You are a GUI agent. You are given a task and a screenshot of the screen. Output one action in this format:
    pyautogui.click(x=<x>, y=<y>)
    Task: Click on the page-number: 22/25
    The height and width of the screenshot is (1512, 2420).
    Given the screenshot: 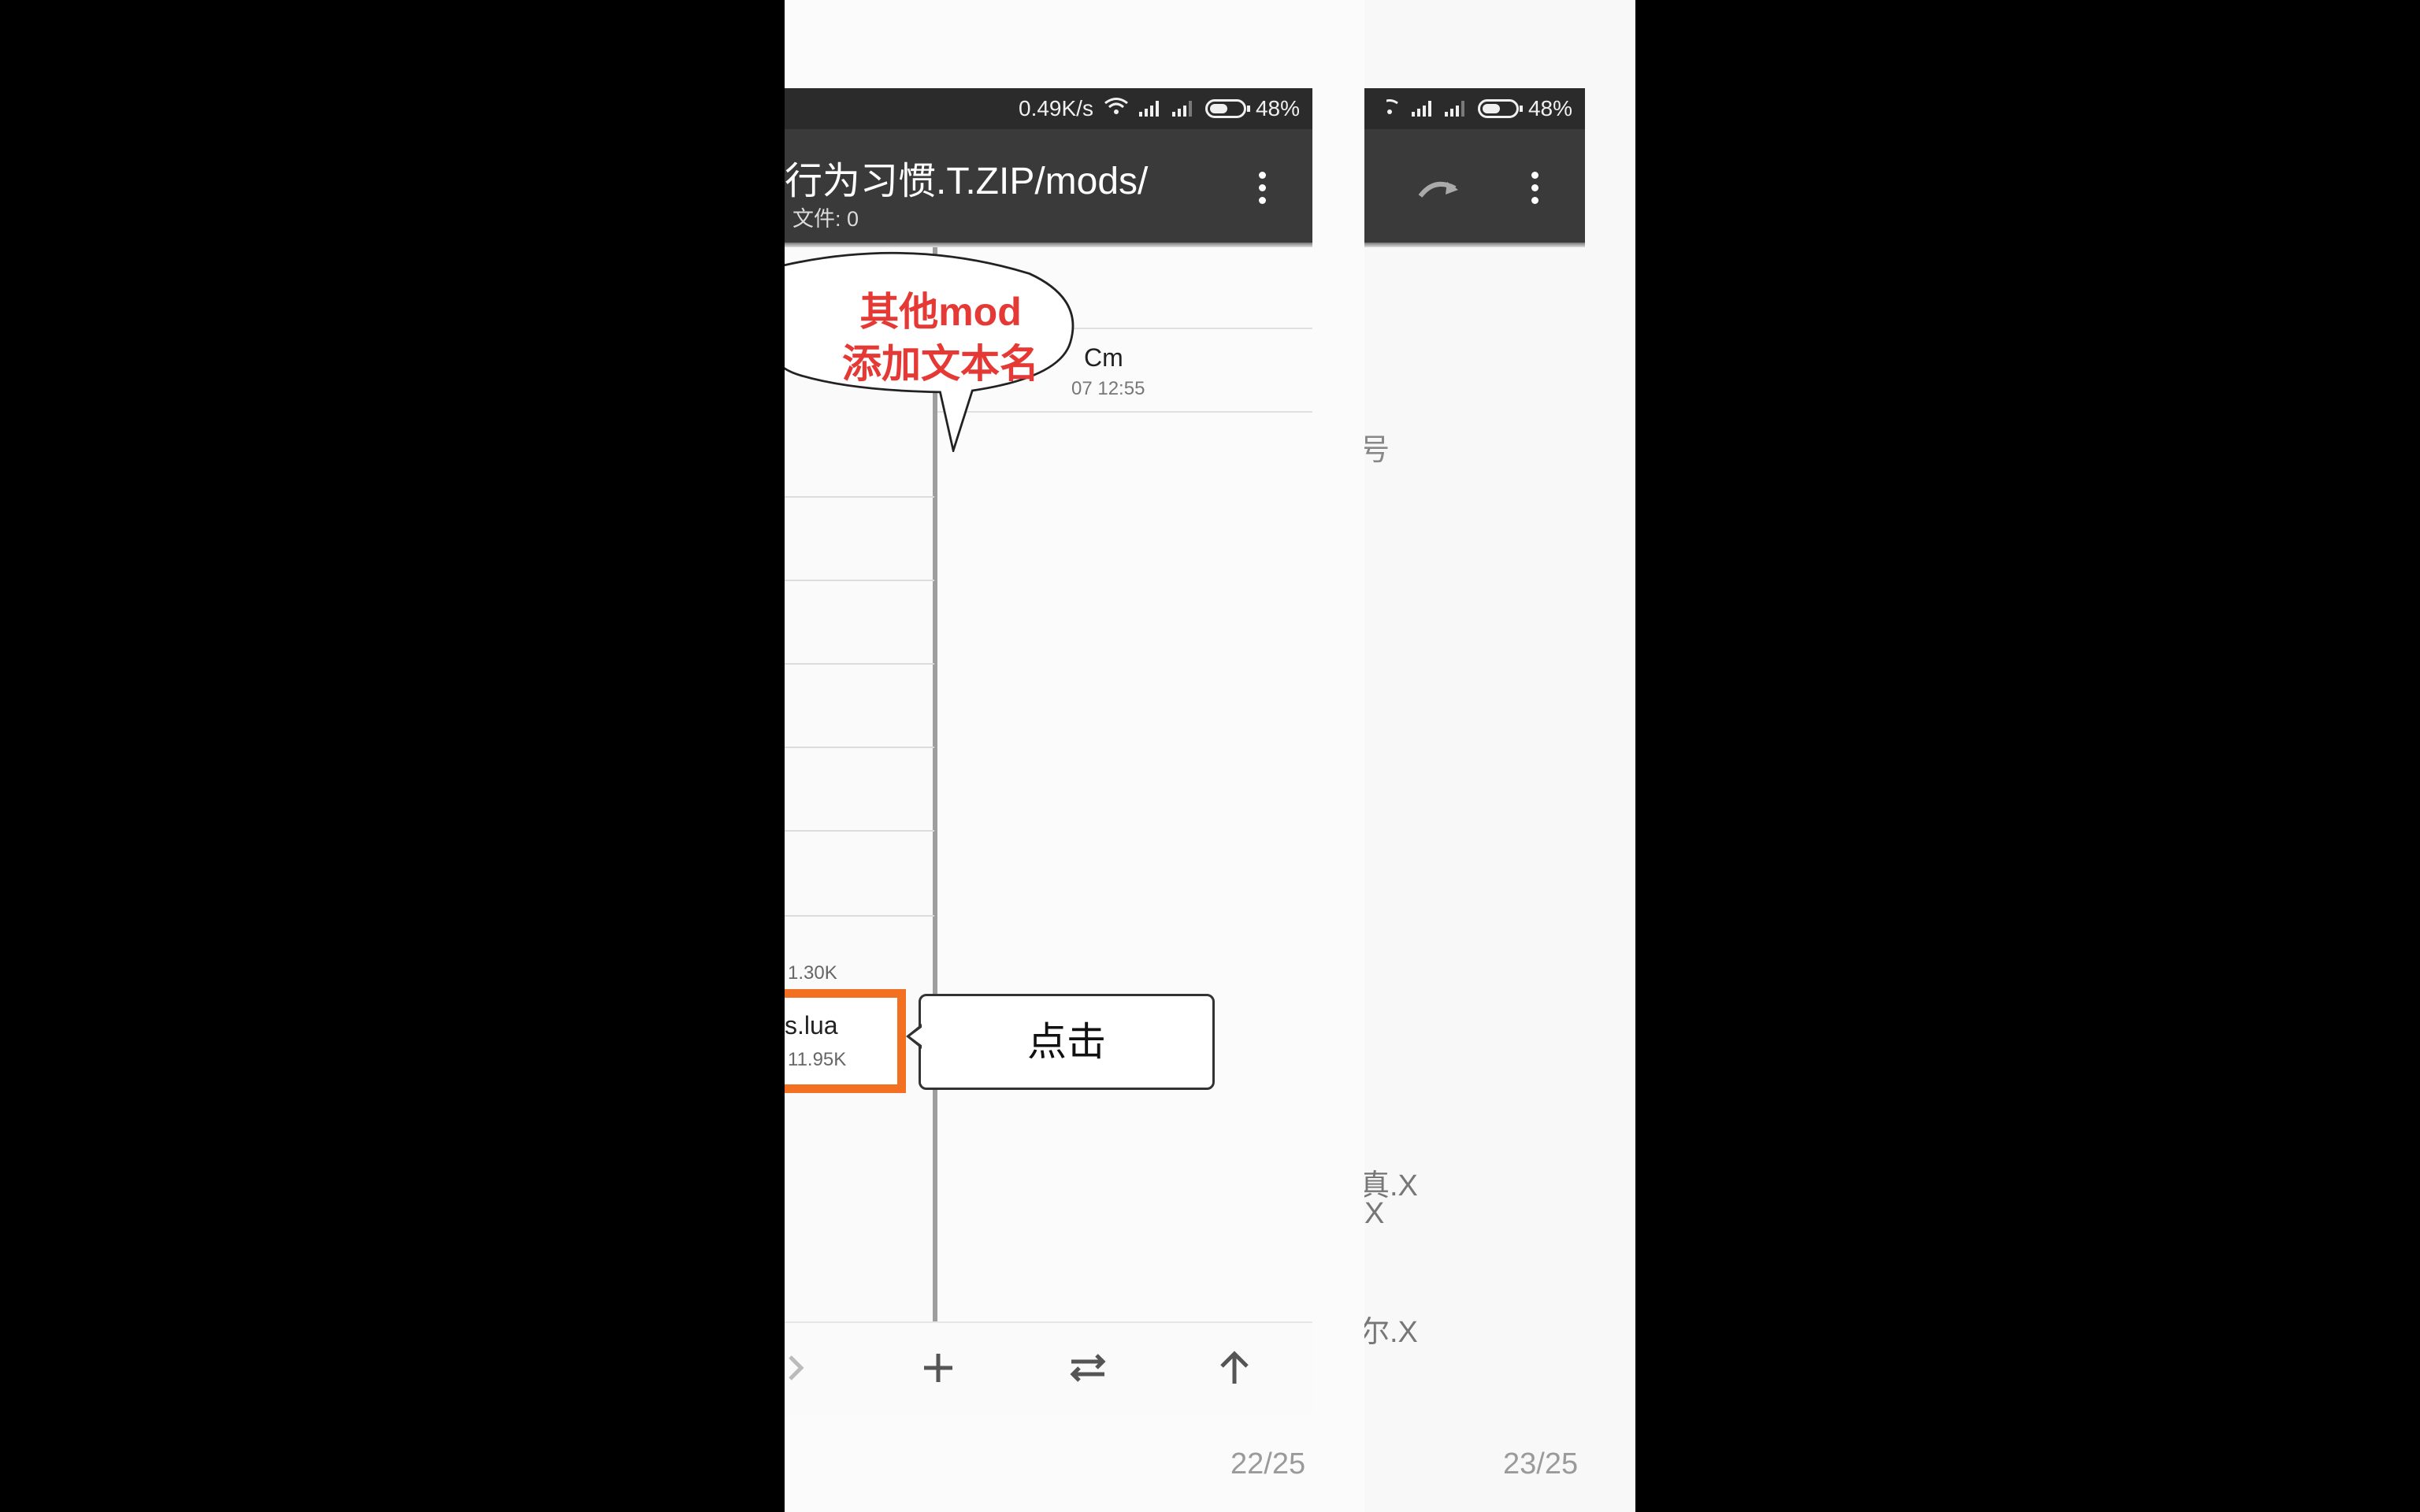 What is the action you would take?
    pyautogui.click(x=1268, y=1463)
    